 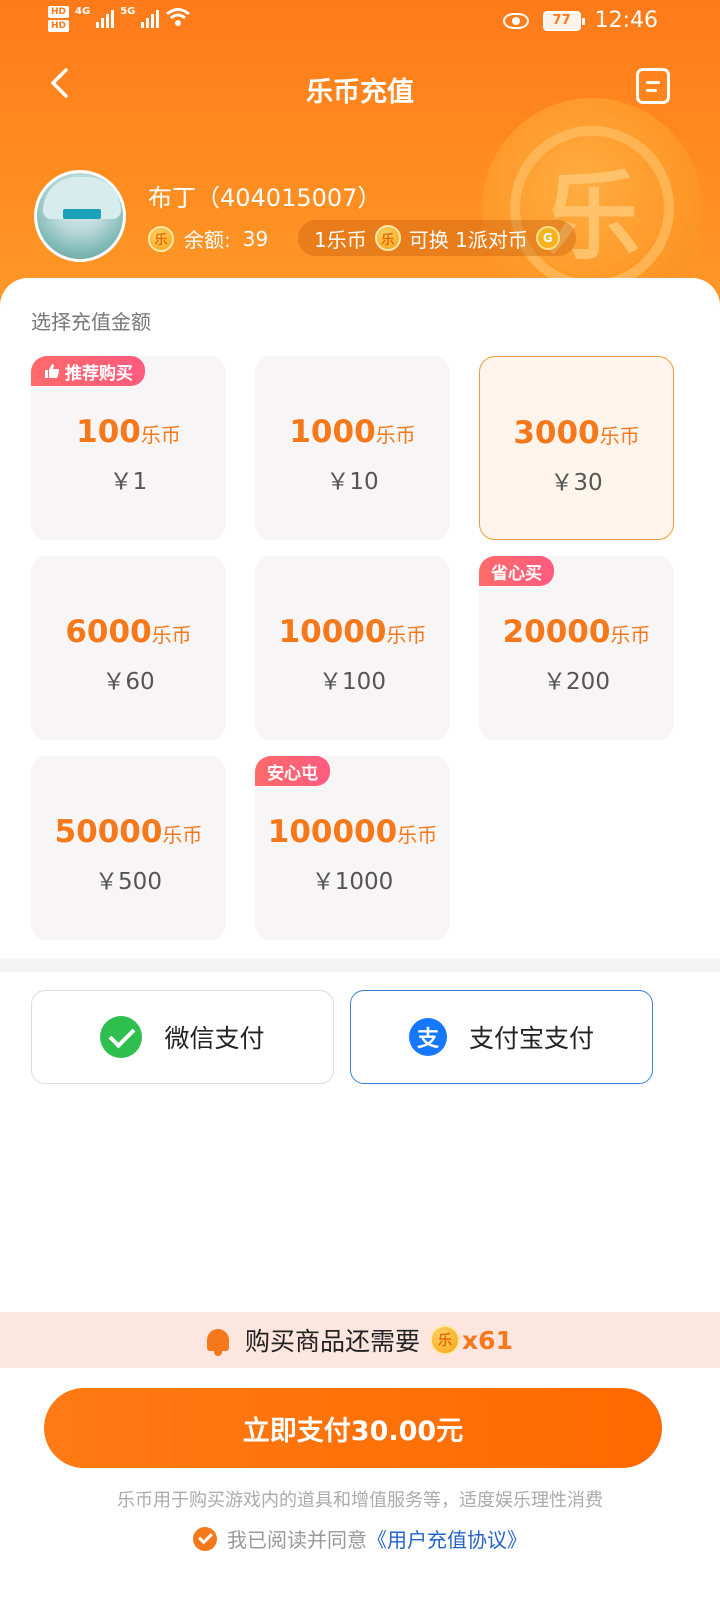 I want to click on party-coin-icon: G, so click(x=547, y=238).